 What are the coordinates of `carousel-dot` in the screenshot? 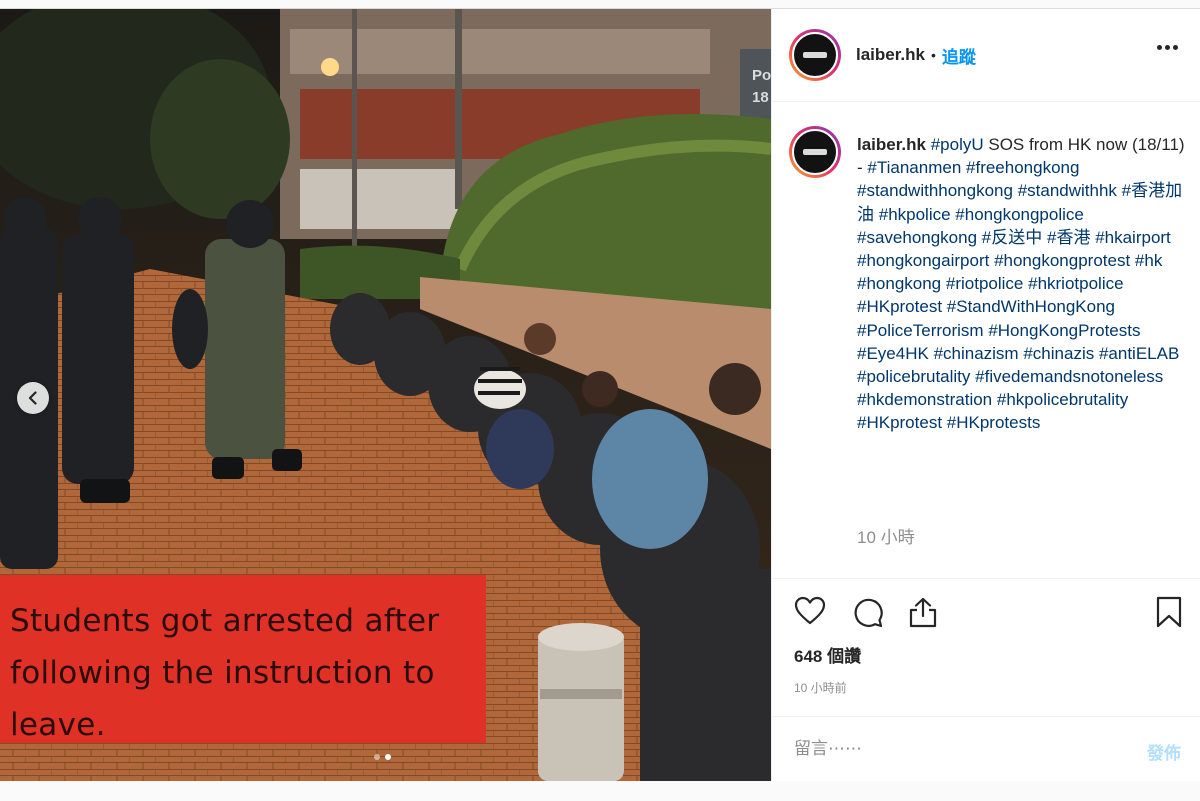 It's located at (377, 757).